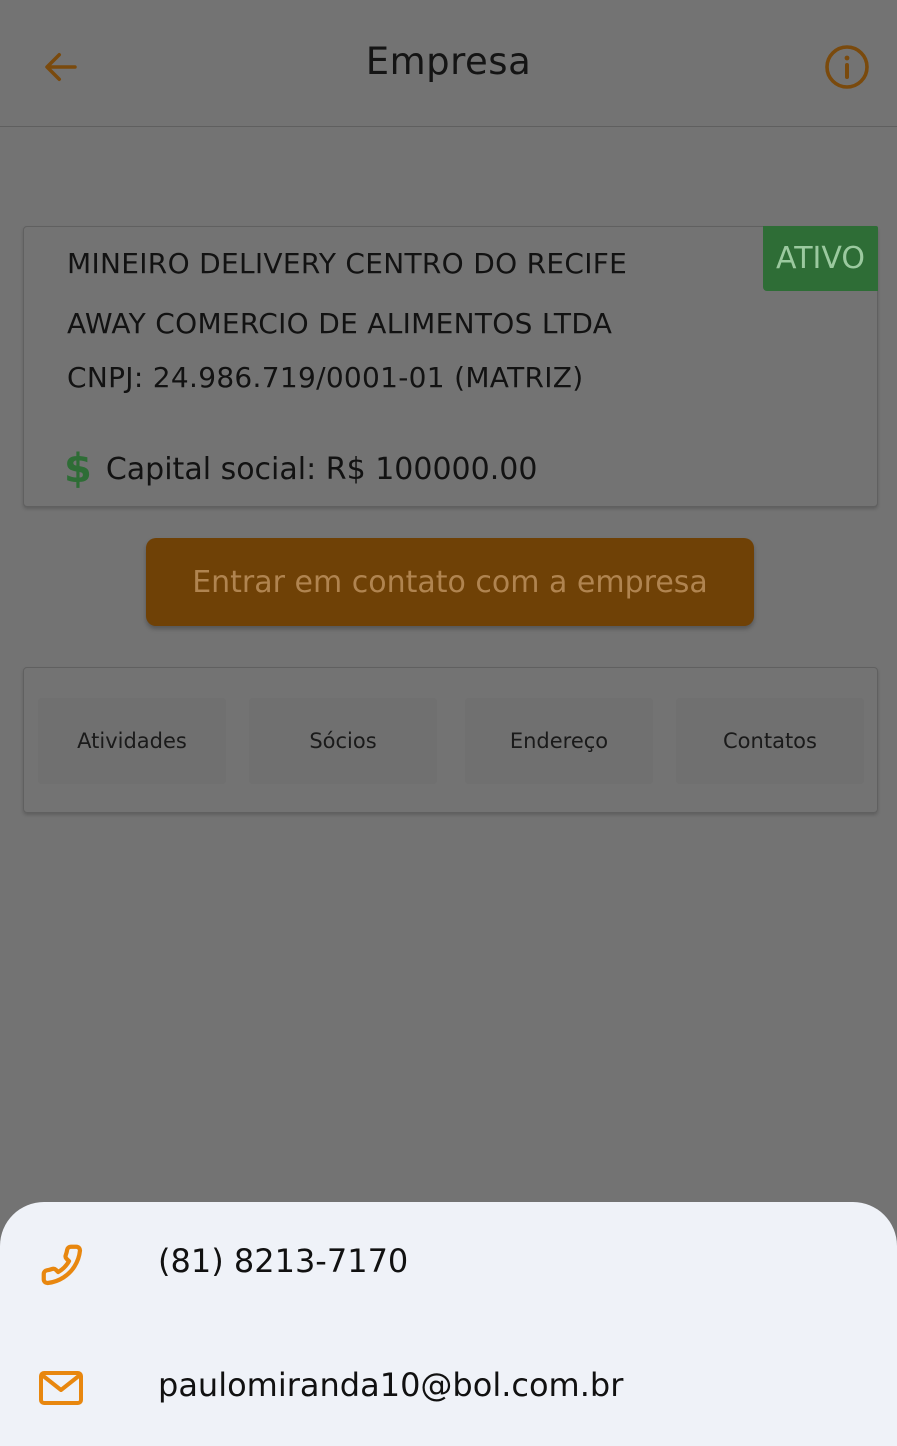 This screenshot has width=897, height=1446. Describe the element at coordinates (391, 1385) in the screenshot. I see `email-address: paulomiranda10@bol.com.br` at that location.